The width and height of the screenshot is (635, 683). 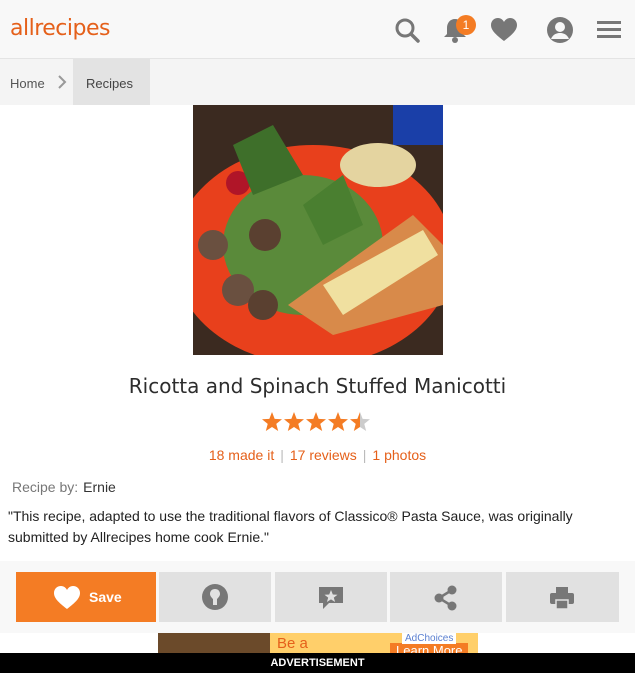 What do you see at coordinates (86, 597) in the screenshot?
I see `save-button: Save` at bounding box center [86, 597].